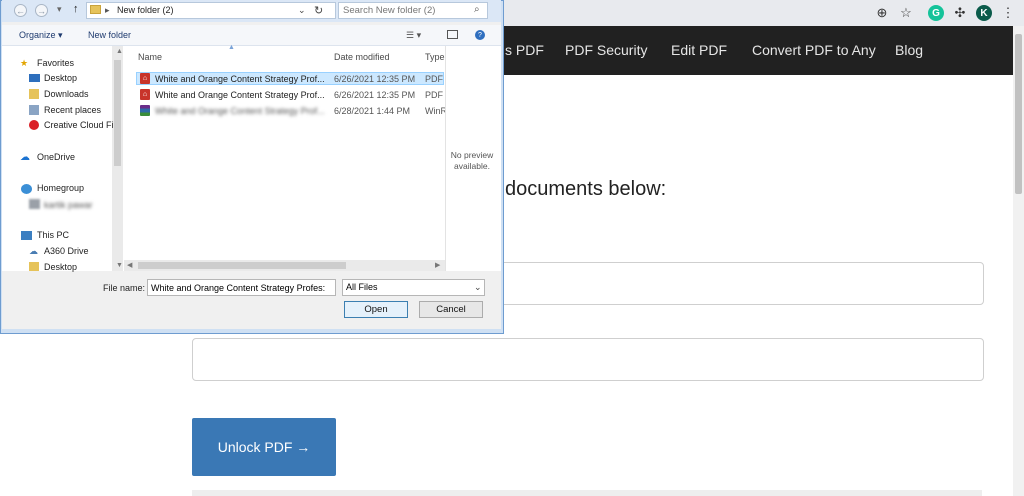 This screenshot has width=1024, height=496. I want to click on nav-item-recent-places: Recent places, so click(72, 110).